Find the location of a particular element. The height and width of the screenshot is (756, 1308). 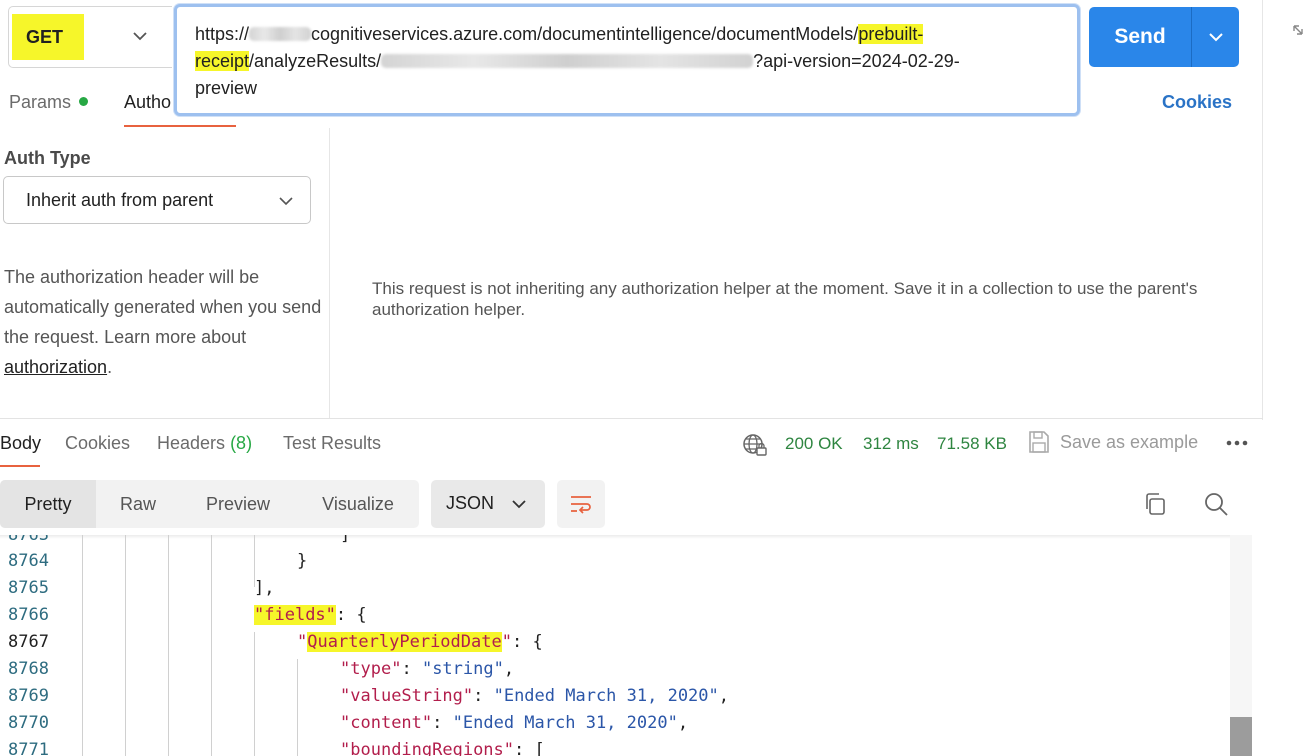

tab-body: Body is located at coordinates (20, 443).